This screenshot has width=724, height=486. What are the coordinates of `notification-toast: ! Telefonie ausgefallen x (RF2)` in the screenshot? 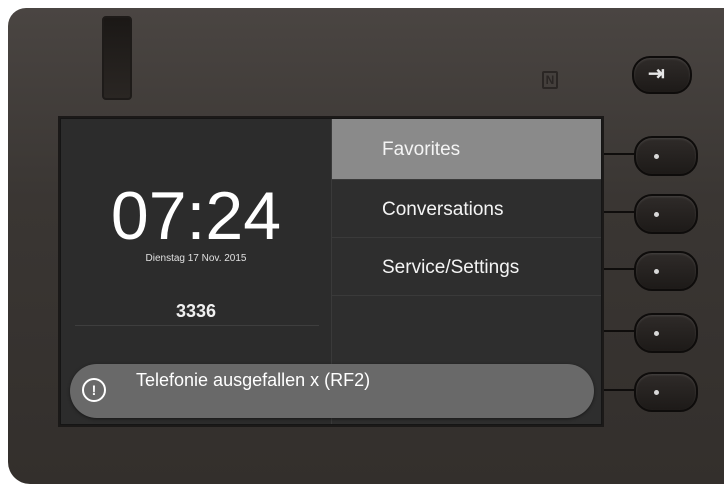 It's located at (332, 391).